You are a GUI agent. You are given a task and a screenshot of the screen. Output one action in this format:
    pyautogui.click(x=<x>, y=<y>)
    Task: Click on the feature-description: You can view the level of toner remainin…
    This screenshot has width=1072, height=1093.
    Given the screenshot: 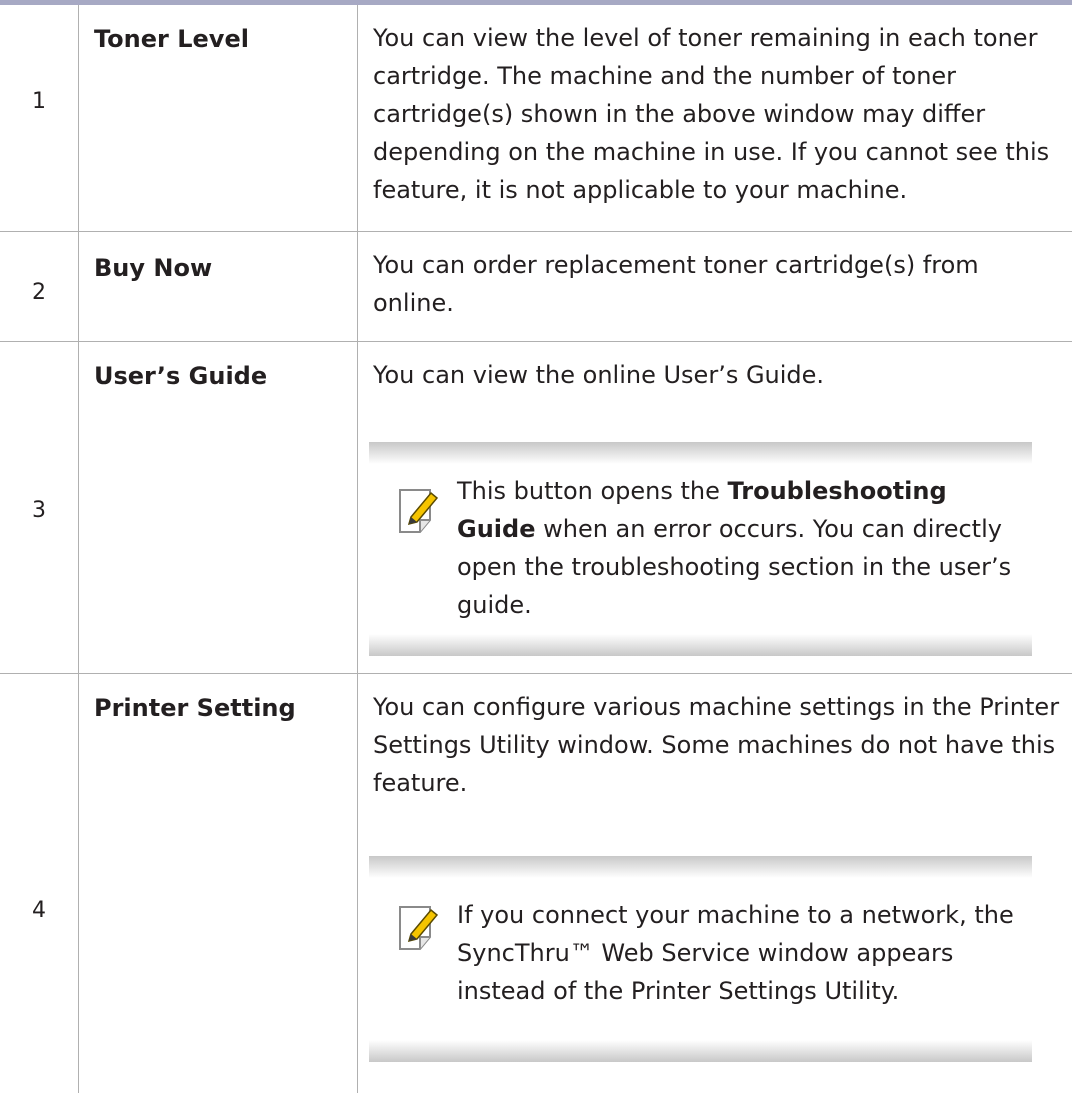 What is the action you would take?
    pyautogui.click(x=711, y=114)
    